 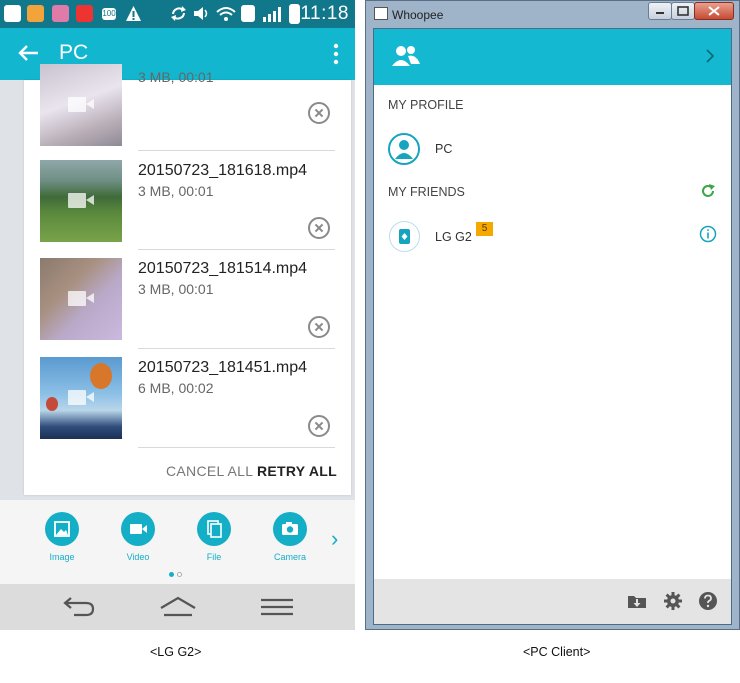 What do you see at coordinates (324, 13) in the screenshot?
I see `status-time: 11:18` at bounding box center [324, 13].